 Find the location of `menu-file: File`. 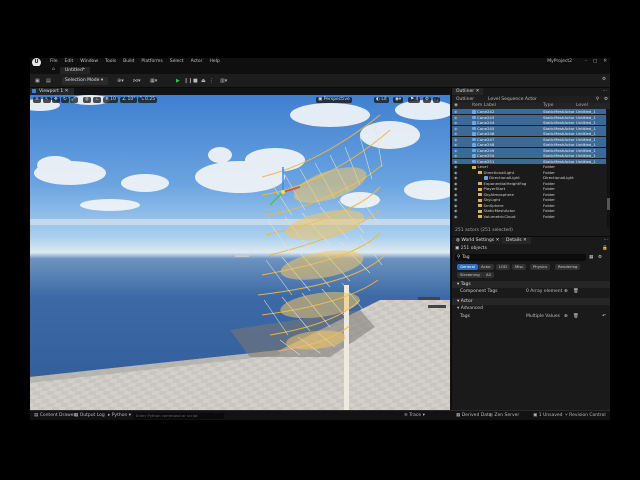

menu-file: File is located at coordinates (54, 61).